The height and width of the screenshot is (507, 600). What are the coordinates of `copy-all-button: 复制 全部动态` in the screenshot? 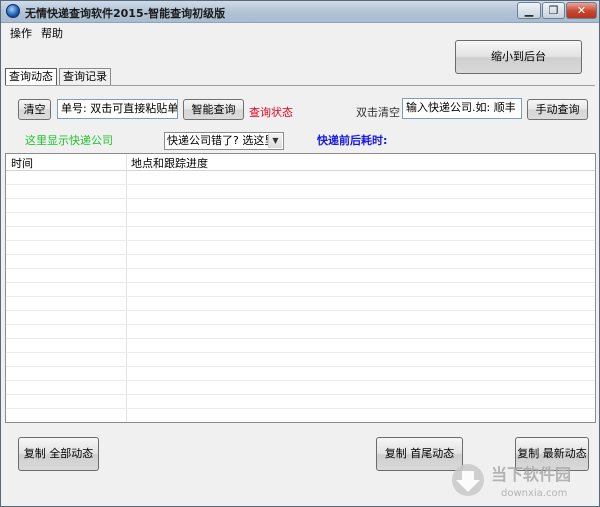 It's located at (58, 454).